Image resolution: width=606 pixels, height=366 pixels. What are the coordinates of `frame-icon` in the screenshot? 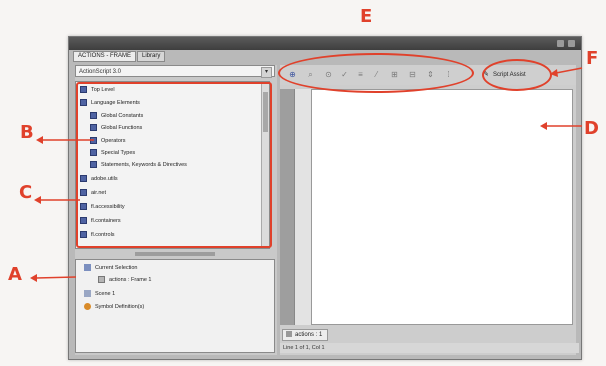 It's located at (101, 280).